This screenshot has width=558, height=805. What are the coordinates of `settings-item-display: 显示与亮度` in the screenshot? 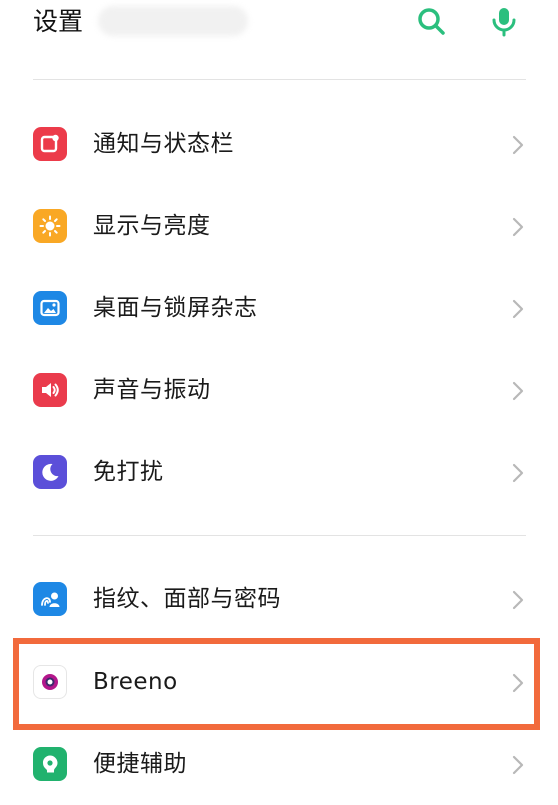 It's located at (279, 226).